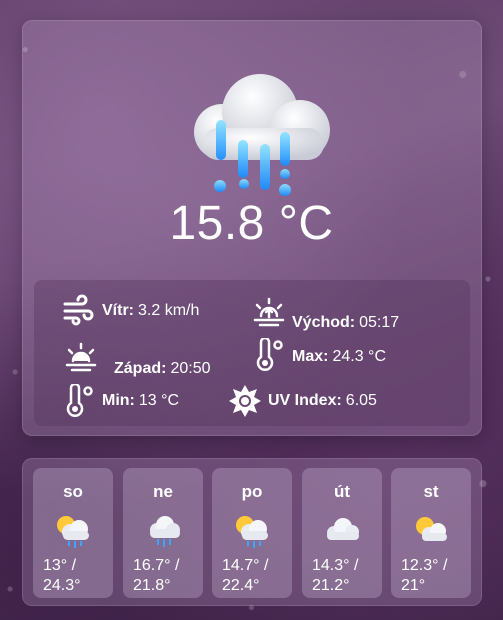  I want to click on forecast-high: 21.2°, so click(331, 585).